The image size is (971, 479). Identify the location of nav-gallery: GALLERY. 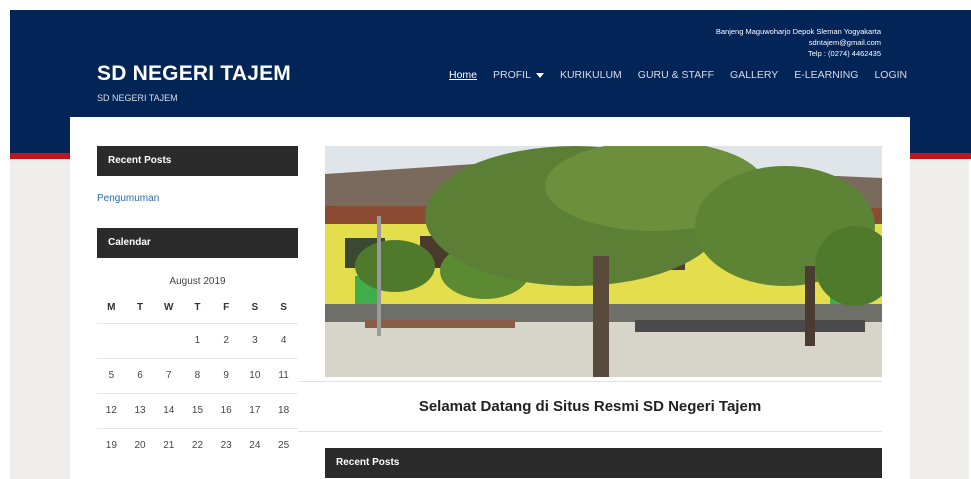
(754, 75).